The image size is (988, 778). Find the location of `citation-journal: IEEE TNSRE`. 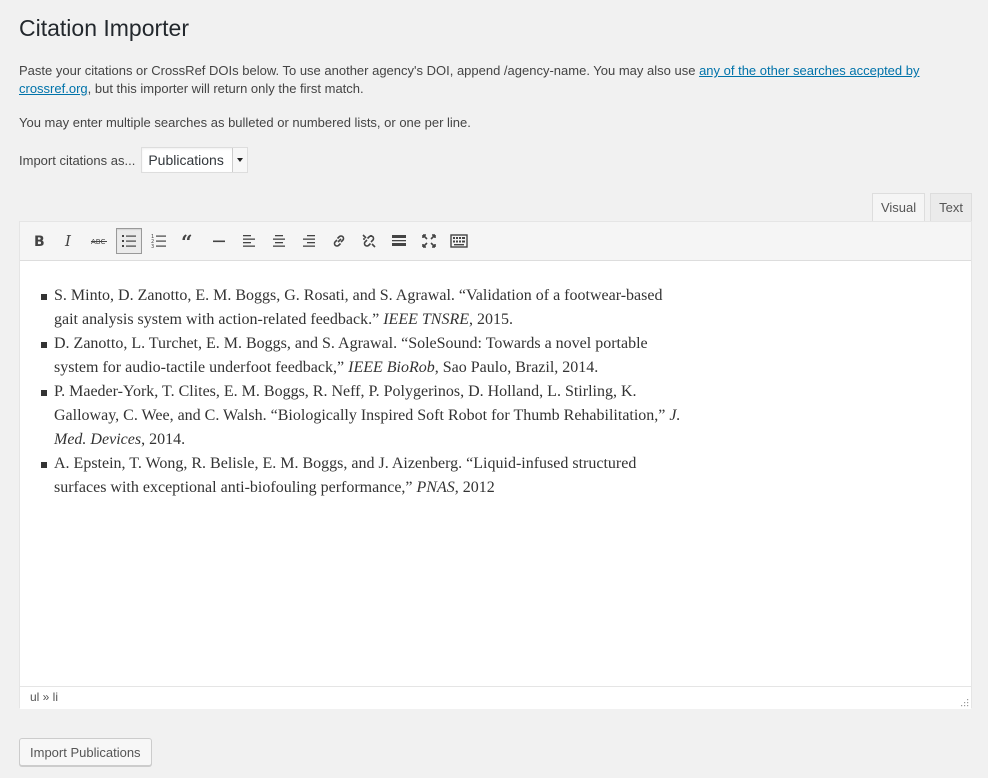

citation-journal: IEEE TNSRE is located at coordinates (426, 319).